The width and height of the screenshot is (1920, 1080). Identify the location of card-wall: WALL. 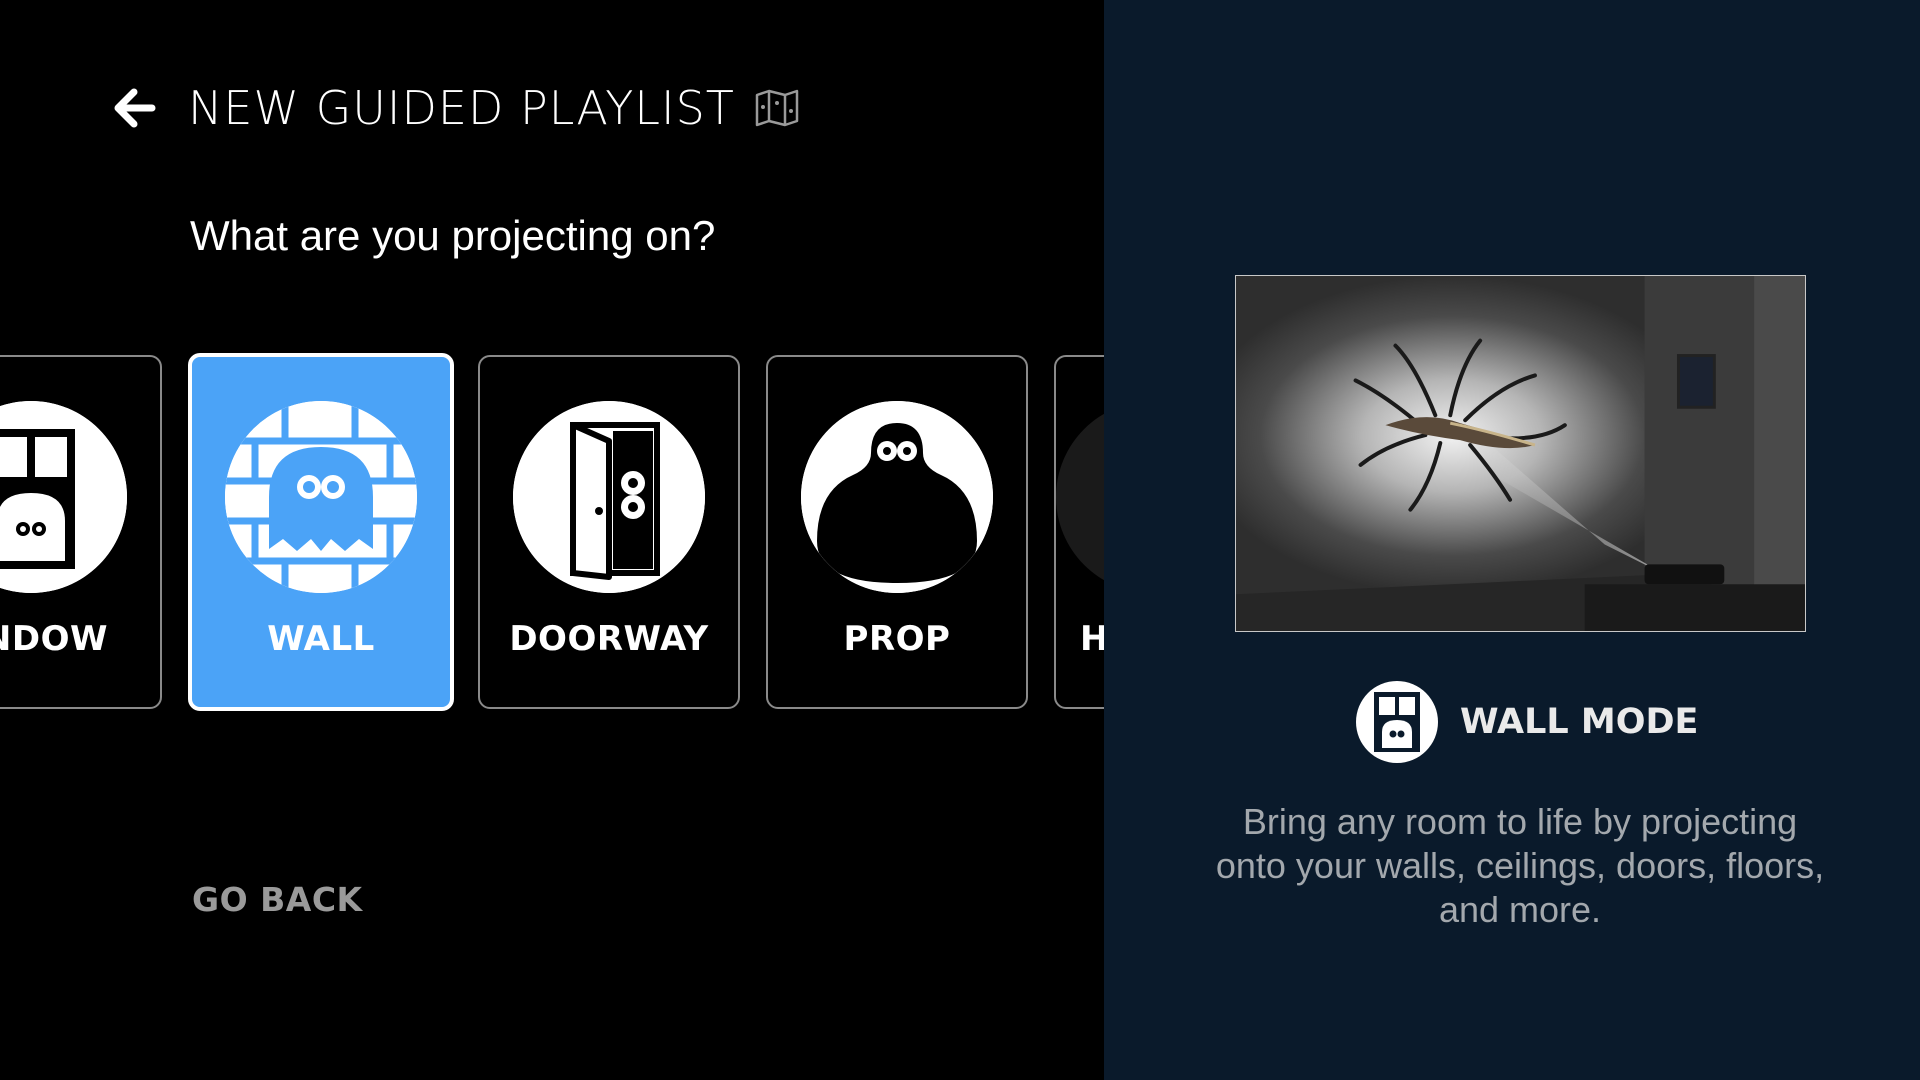
(321, 532).